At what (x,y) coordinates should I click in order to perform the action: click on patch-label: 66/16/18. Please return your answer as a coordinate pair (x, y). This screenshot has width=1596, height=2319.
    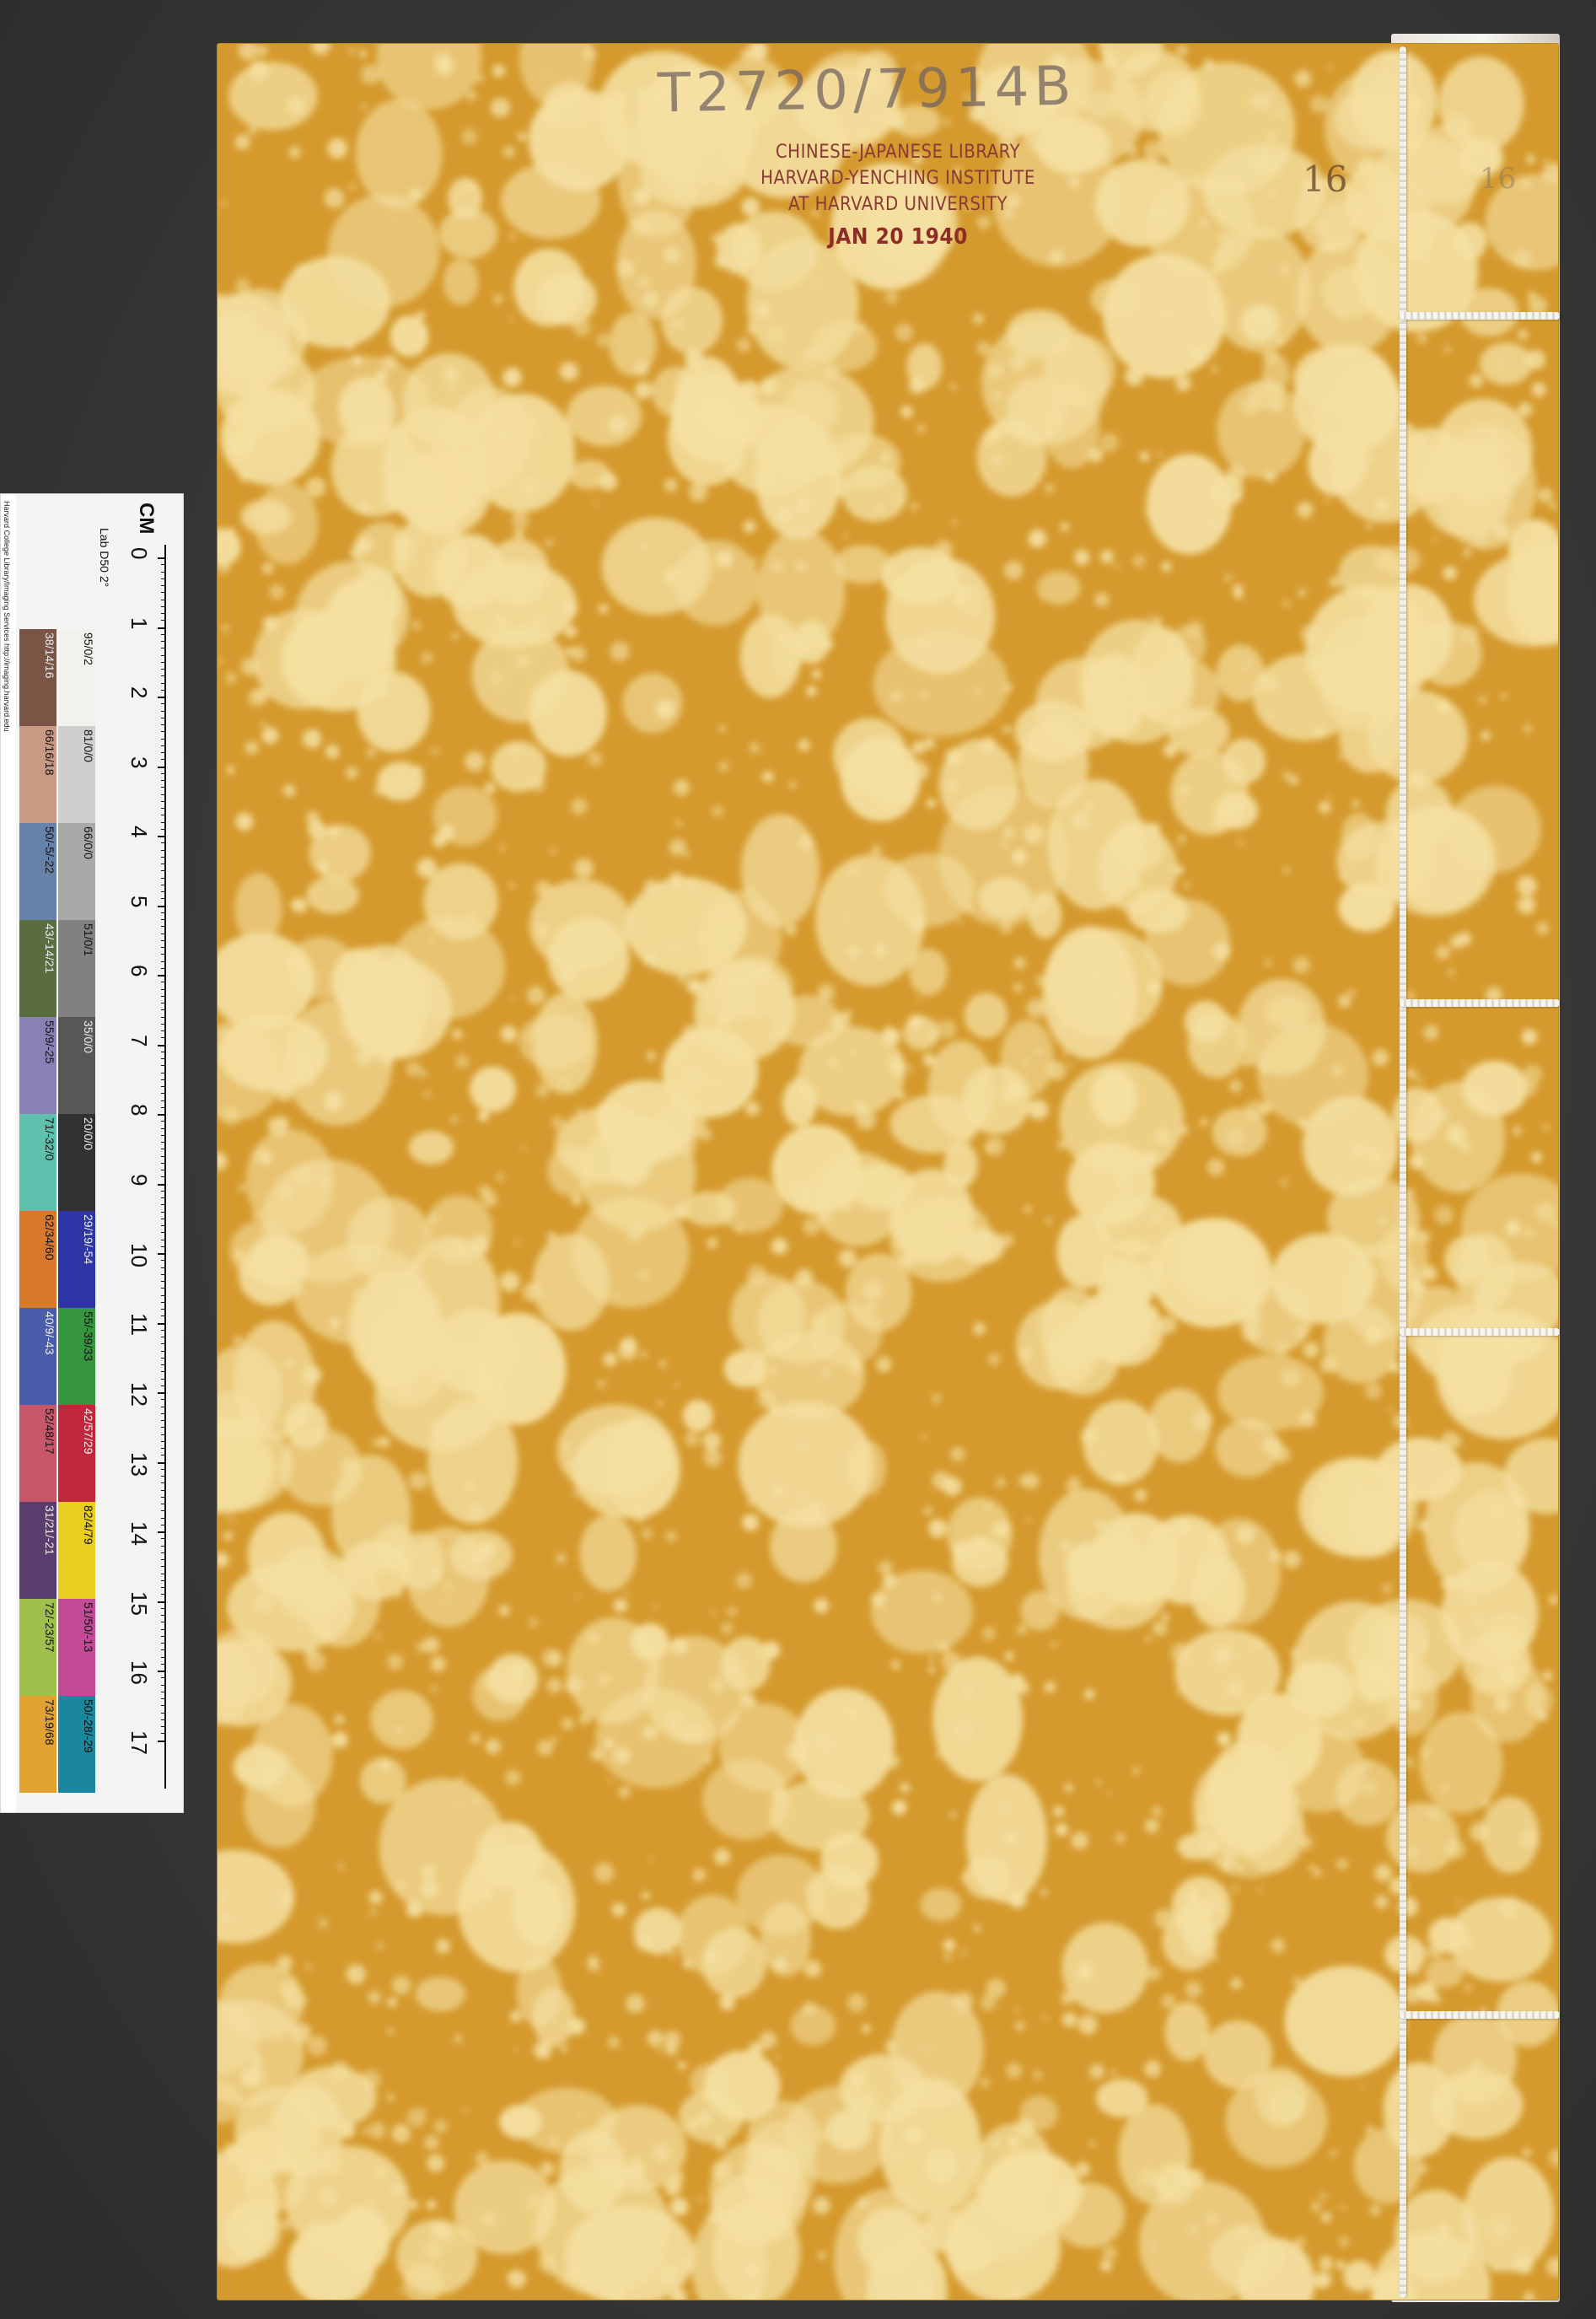
    Looking at the image, I should click on (50, 752).